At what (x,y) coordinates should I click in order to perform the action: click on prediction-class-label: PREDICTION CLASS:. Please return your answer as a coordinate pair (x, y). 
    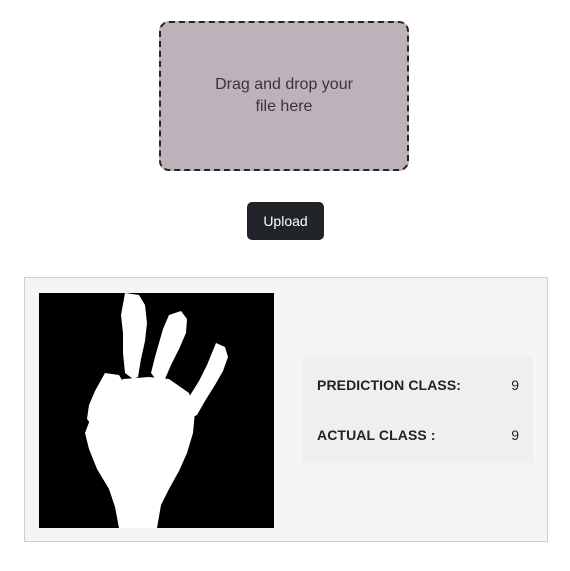
    Looking at the image, I should click on (389, 385).